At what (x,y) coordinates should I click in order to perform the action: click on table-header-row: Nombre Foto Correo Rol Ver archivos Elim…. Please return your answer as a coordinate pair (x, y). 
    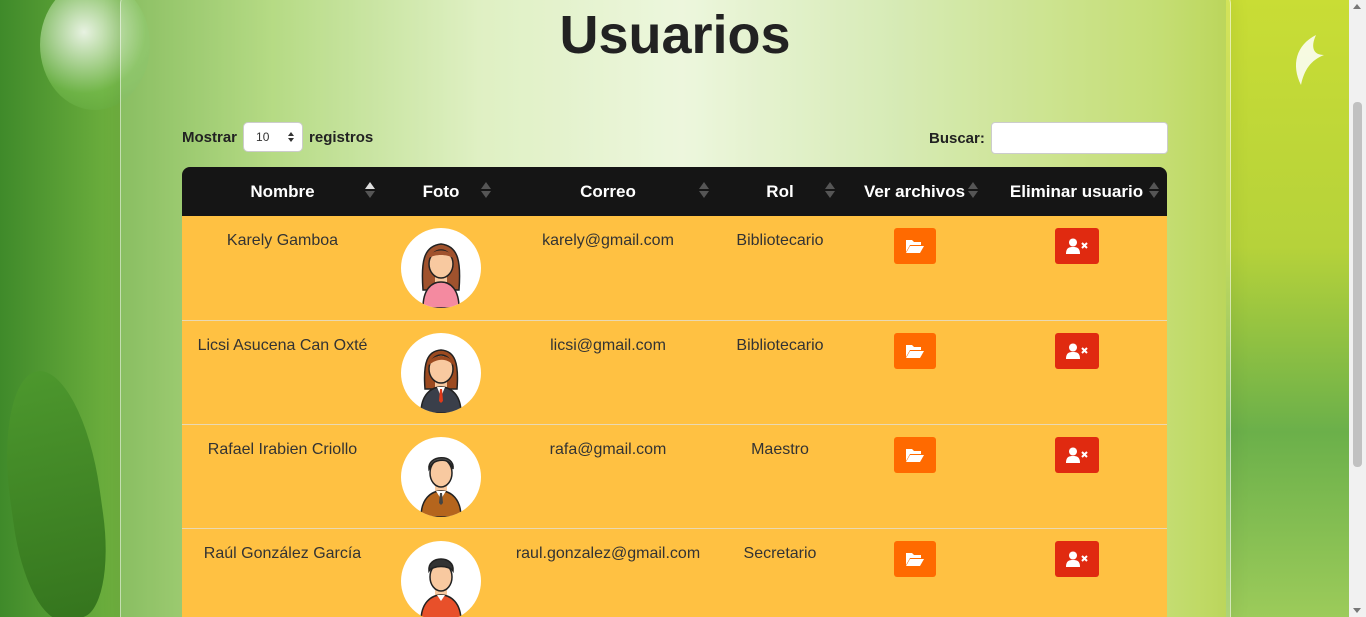
    Looking at the image, I should click on (674, 191).